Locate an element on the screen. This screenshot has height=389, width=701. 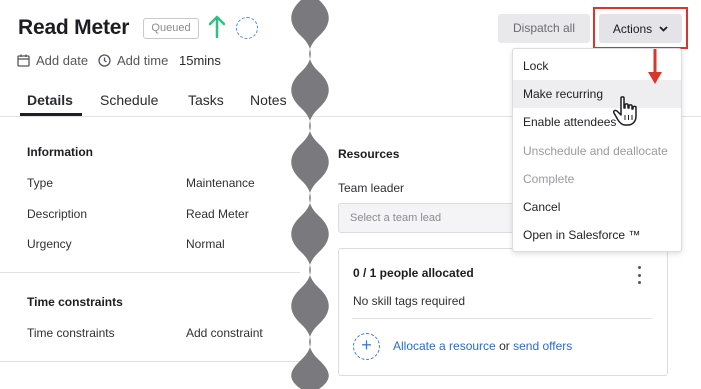
description-label: Description is located at coordinates (57, 214).